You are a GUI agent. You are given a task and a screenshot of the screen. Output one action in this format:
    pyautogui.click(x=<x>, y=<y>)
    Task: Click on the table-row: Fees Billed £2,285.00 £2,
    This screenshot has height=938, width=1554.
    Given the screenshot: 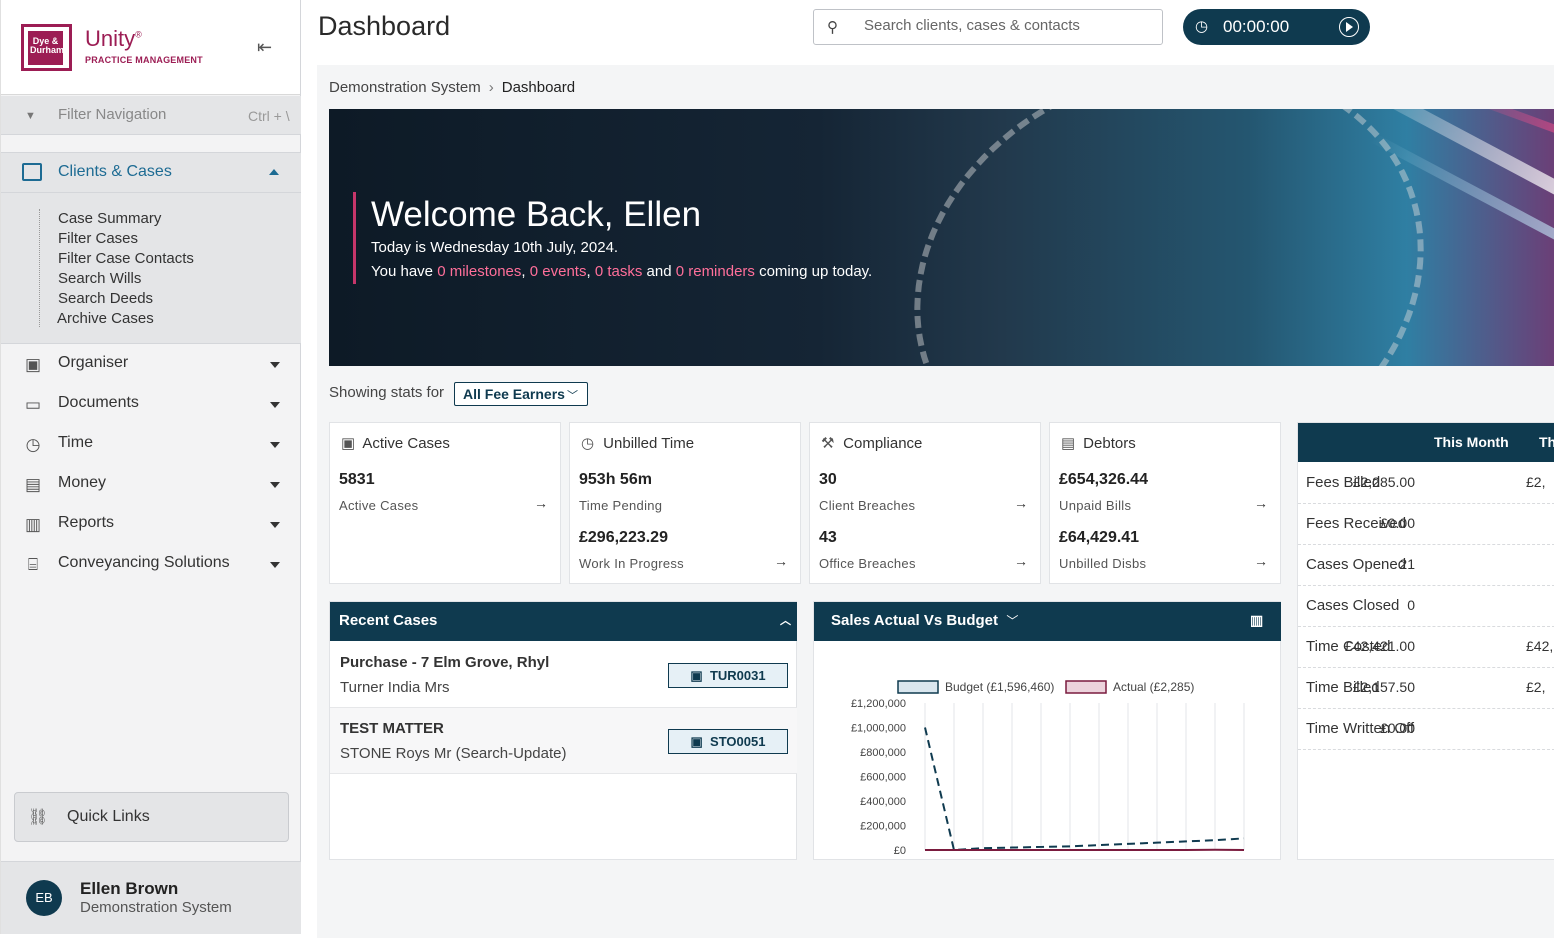 What is the action you would take?
    pyautogui.click(x=1426, y=483)
    